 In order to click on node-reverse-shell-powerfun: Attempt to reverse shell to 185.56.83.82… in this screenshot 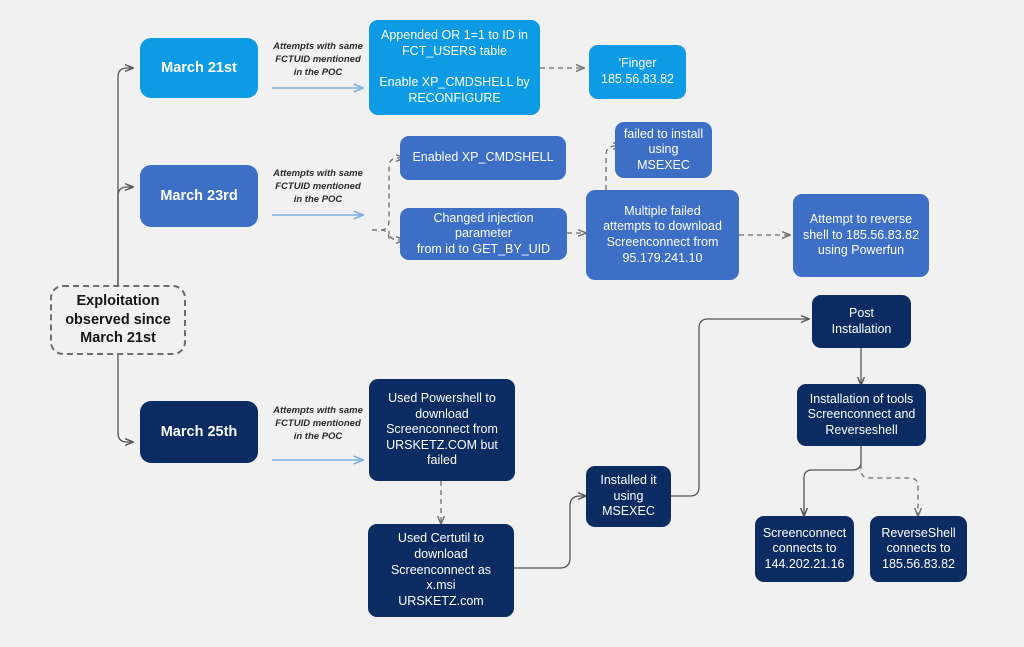, I will do `click(861, 235)`.